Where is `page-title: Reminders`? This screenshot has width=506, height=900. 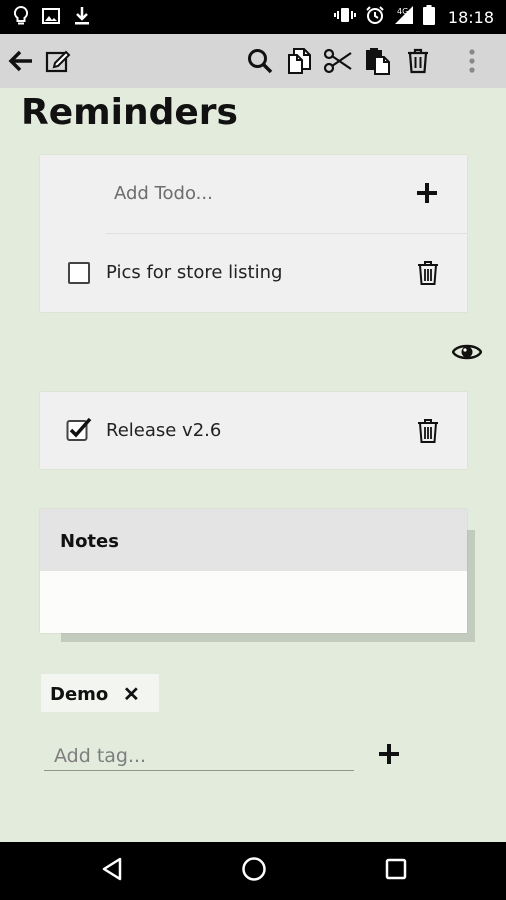 page-title: Reminders is located at coordinates (129, 112).